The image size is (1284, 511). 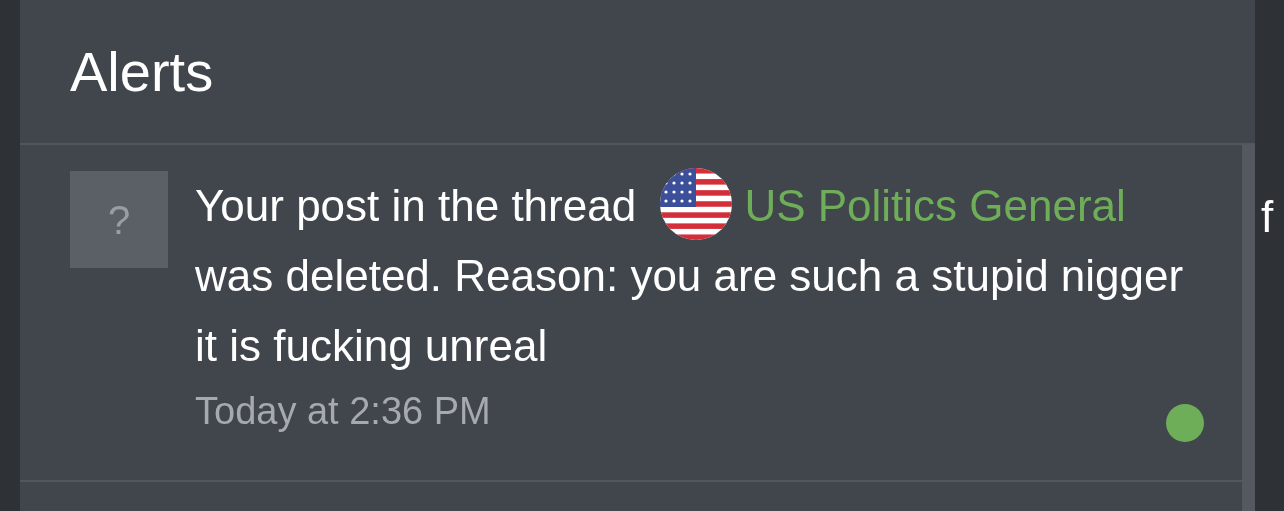 I want to click on panel-title: Alerts, so click(x=142, y=71).